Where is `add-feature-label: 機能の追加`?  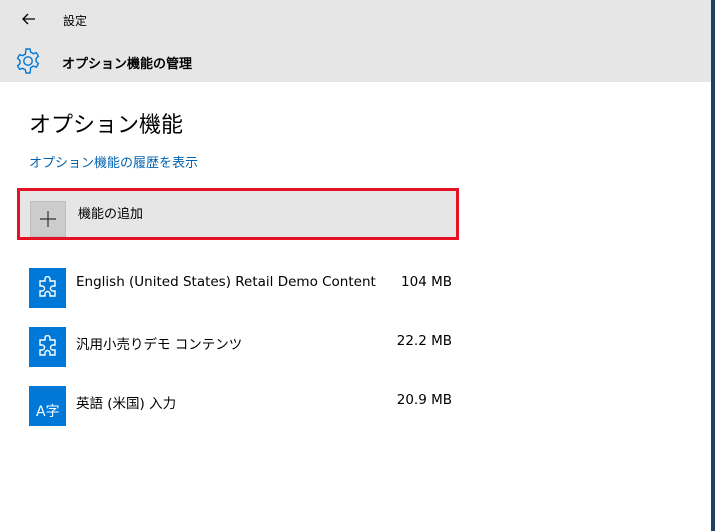
add-feature-label: 機能の追加 is located at coordinates (111, 214).